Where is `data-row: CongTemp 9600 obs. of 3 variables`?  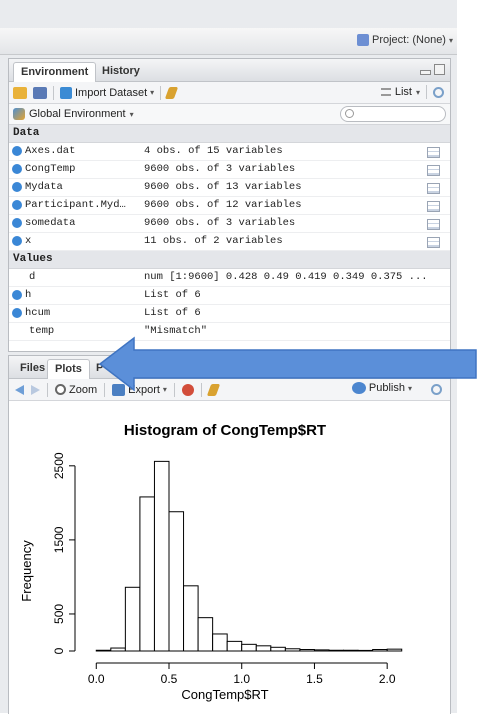
data-row: CongTemp 9600 obs. of 3 variables is located at coordinates (229, 170).